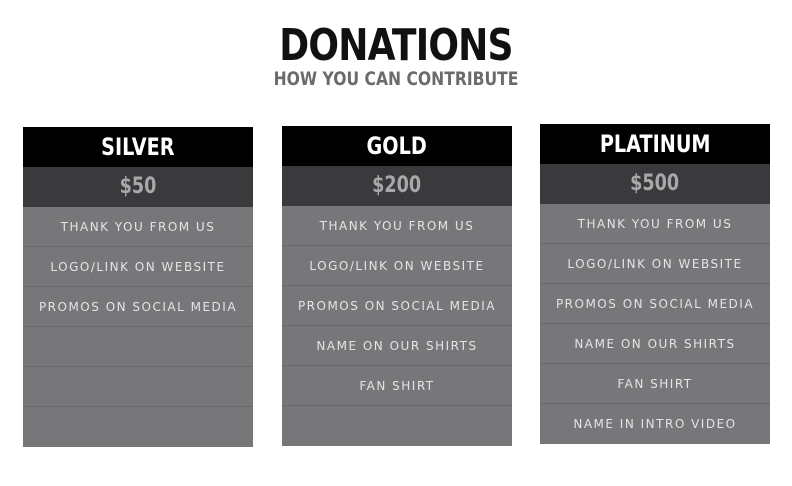  I want to click on tier-name: PLATINUM, so click(655, 144).